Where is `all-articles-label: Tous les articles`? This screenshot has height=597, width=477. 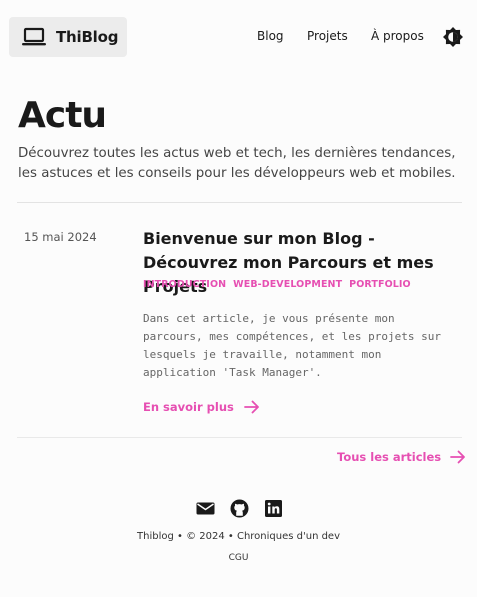
all-articles-label: Tous les articles is located at coordinates (389, 457).